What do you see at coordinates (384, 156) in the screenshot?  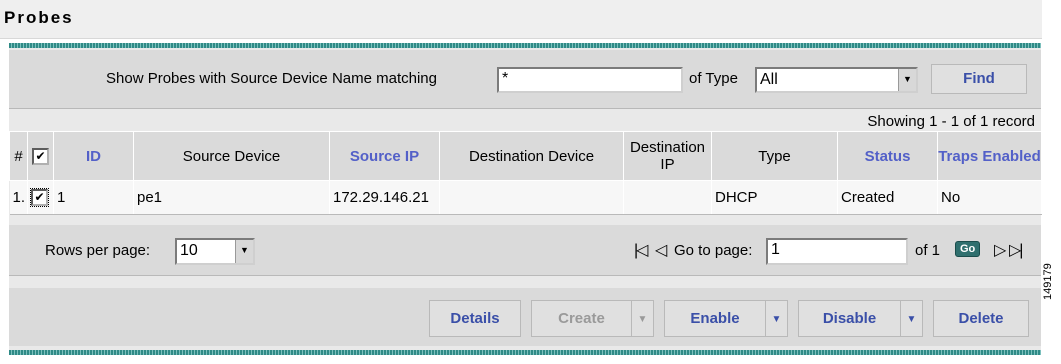 I see `col-source-ip: Source IP` at bounding box center [384, 156].